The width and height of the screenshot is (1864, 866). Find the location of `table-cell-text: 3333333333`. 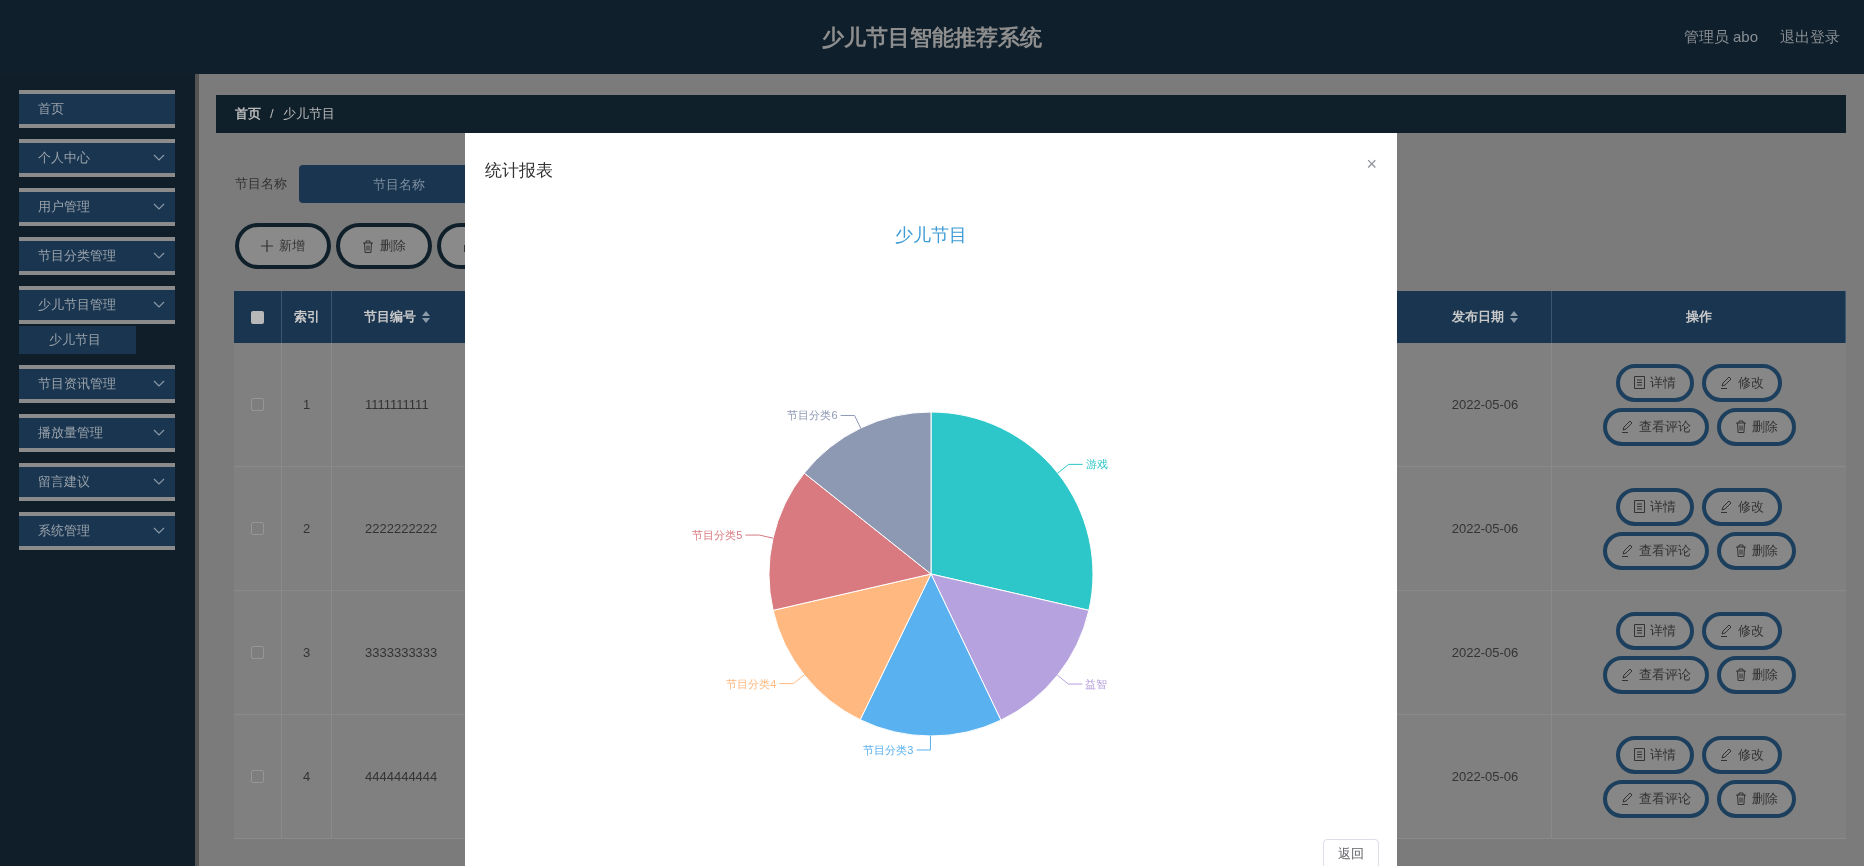

table-cell-text: 3333333333 is located at coordinates (401, 652).